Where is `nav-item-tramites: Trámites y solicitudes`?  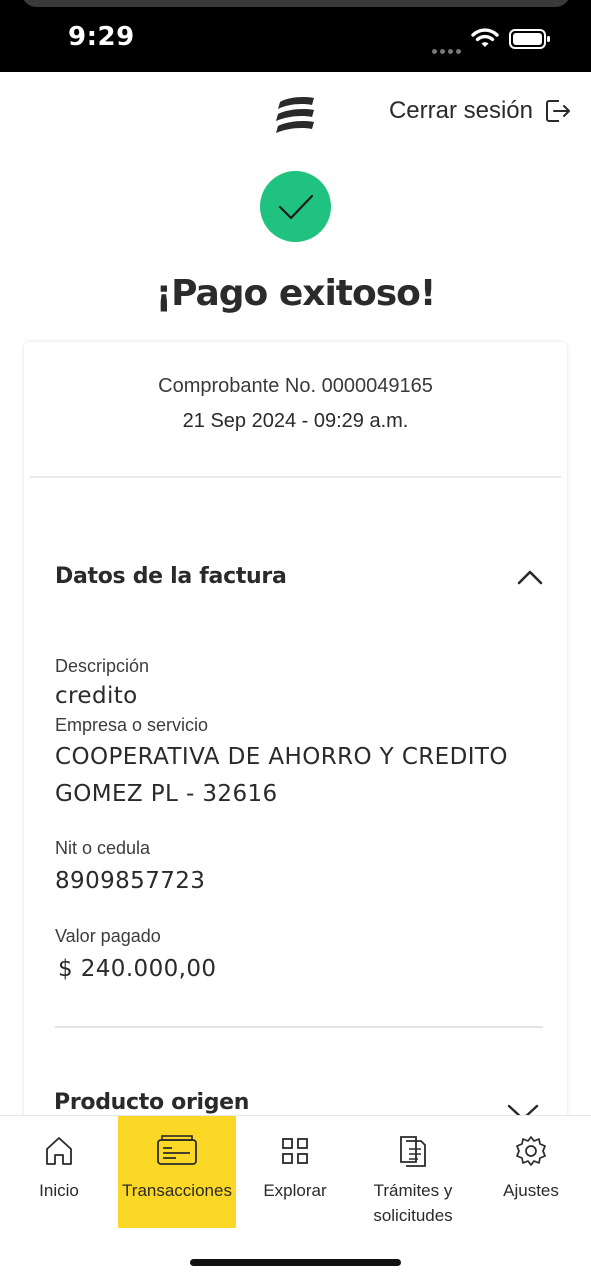
nav-item-tramites: Trámites y solicitudes is located at coordinates (413, 1172).